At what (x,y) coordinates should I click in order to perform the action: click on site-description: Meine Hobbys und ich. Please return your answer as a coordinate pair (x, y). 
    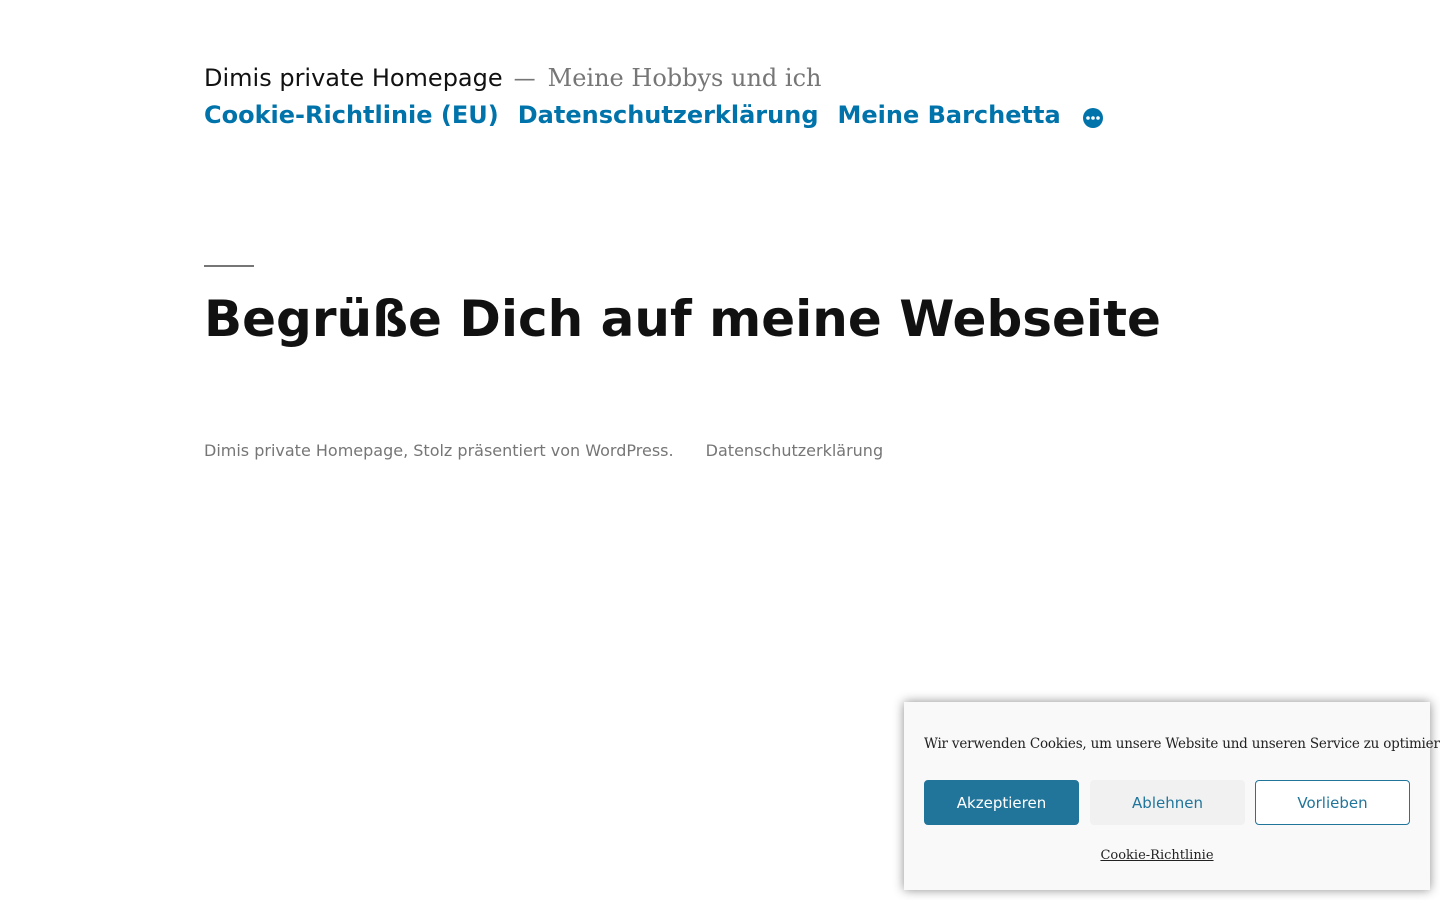
    Looking at the image, I should click on (684, 78).